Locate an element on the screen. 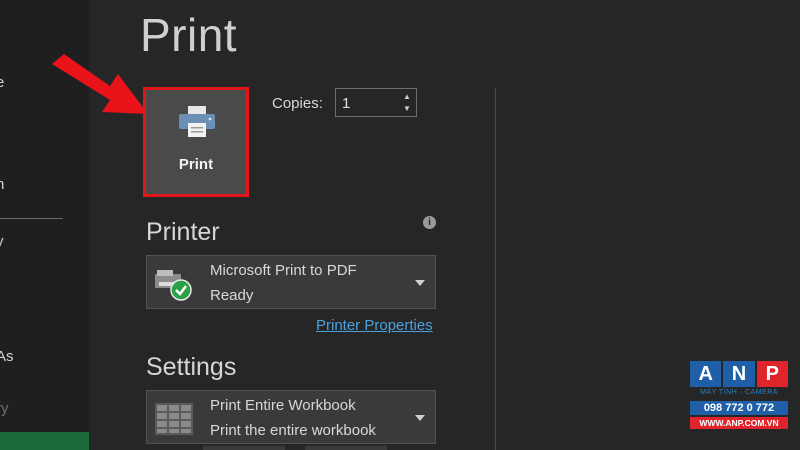 This screenshot has width=800, height=450. workbook-grid-icon is located at coordinates (174, 419).